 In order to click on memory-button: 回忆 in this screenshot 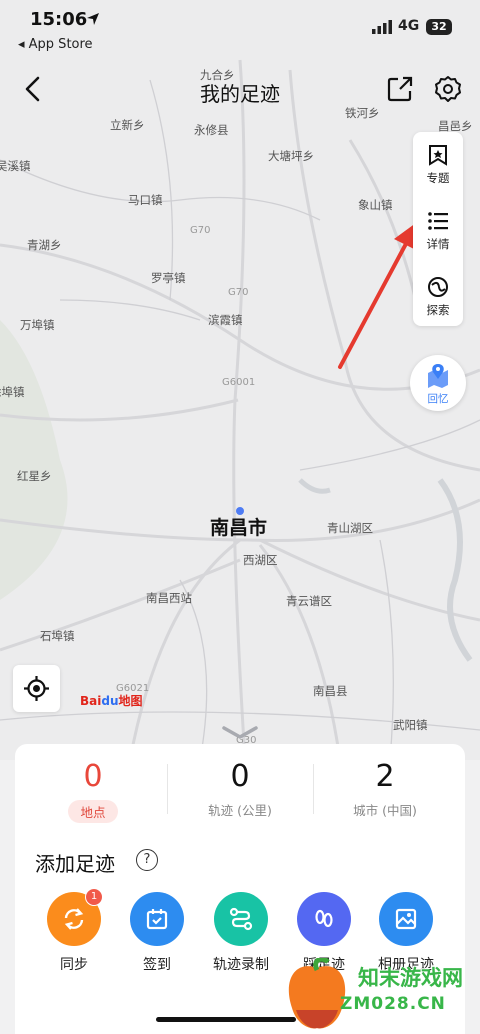, I will do `click(438, 383)`.